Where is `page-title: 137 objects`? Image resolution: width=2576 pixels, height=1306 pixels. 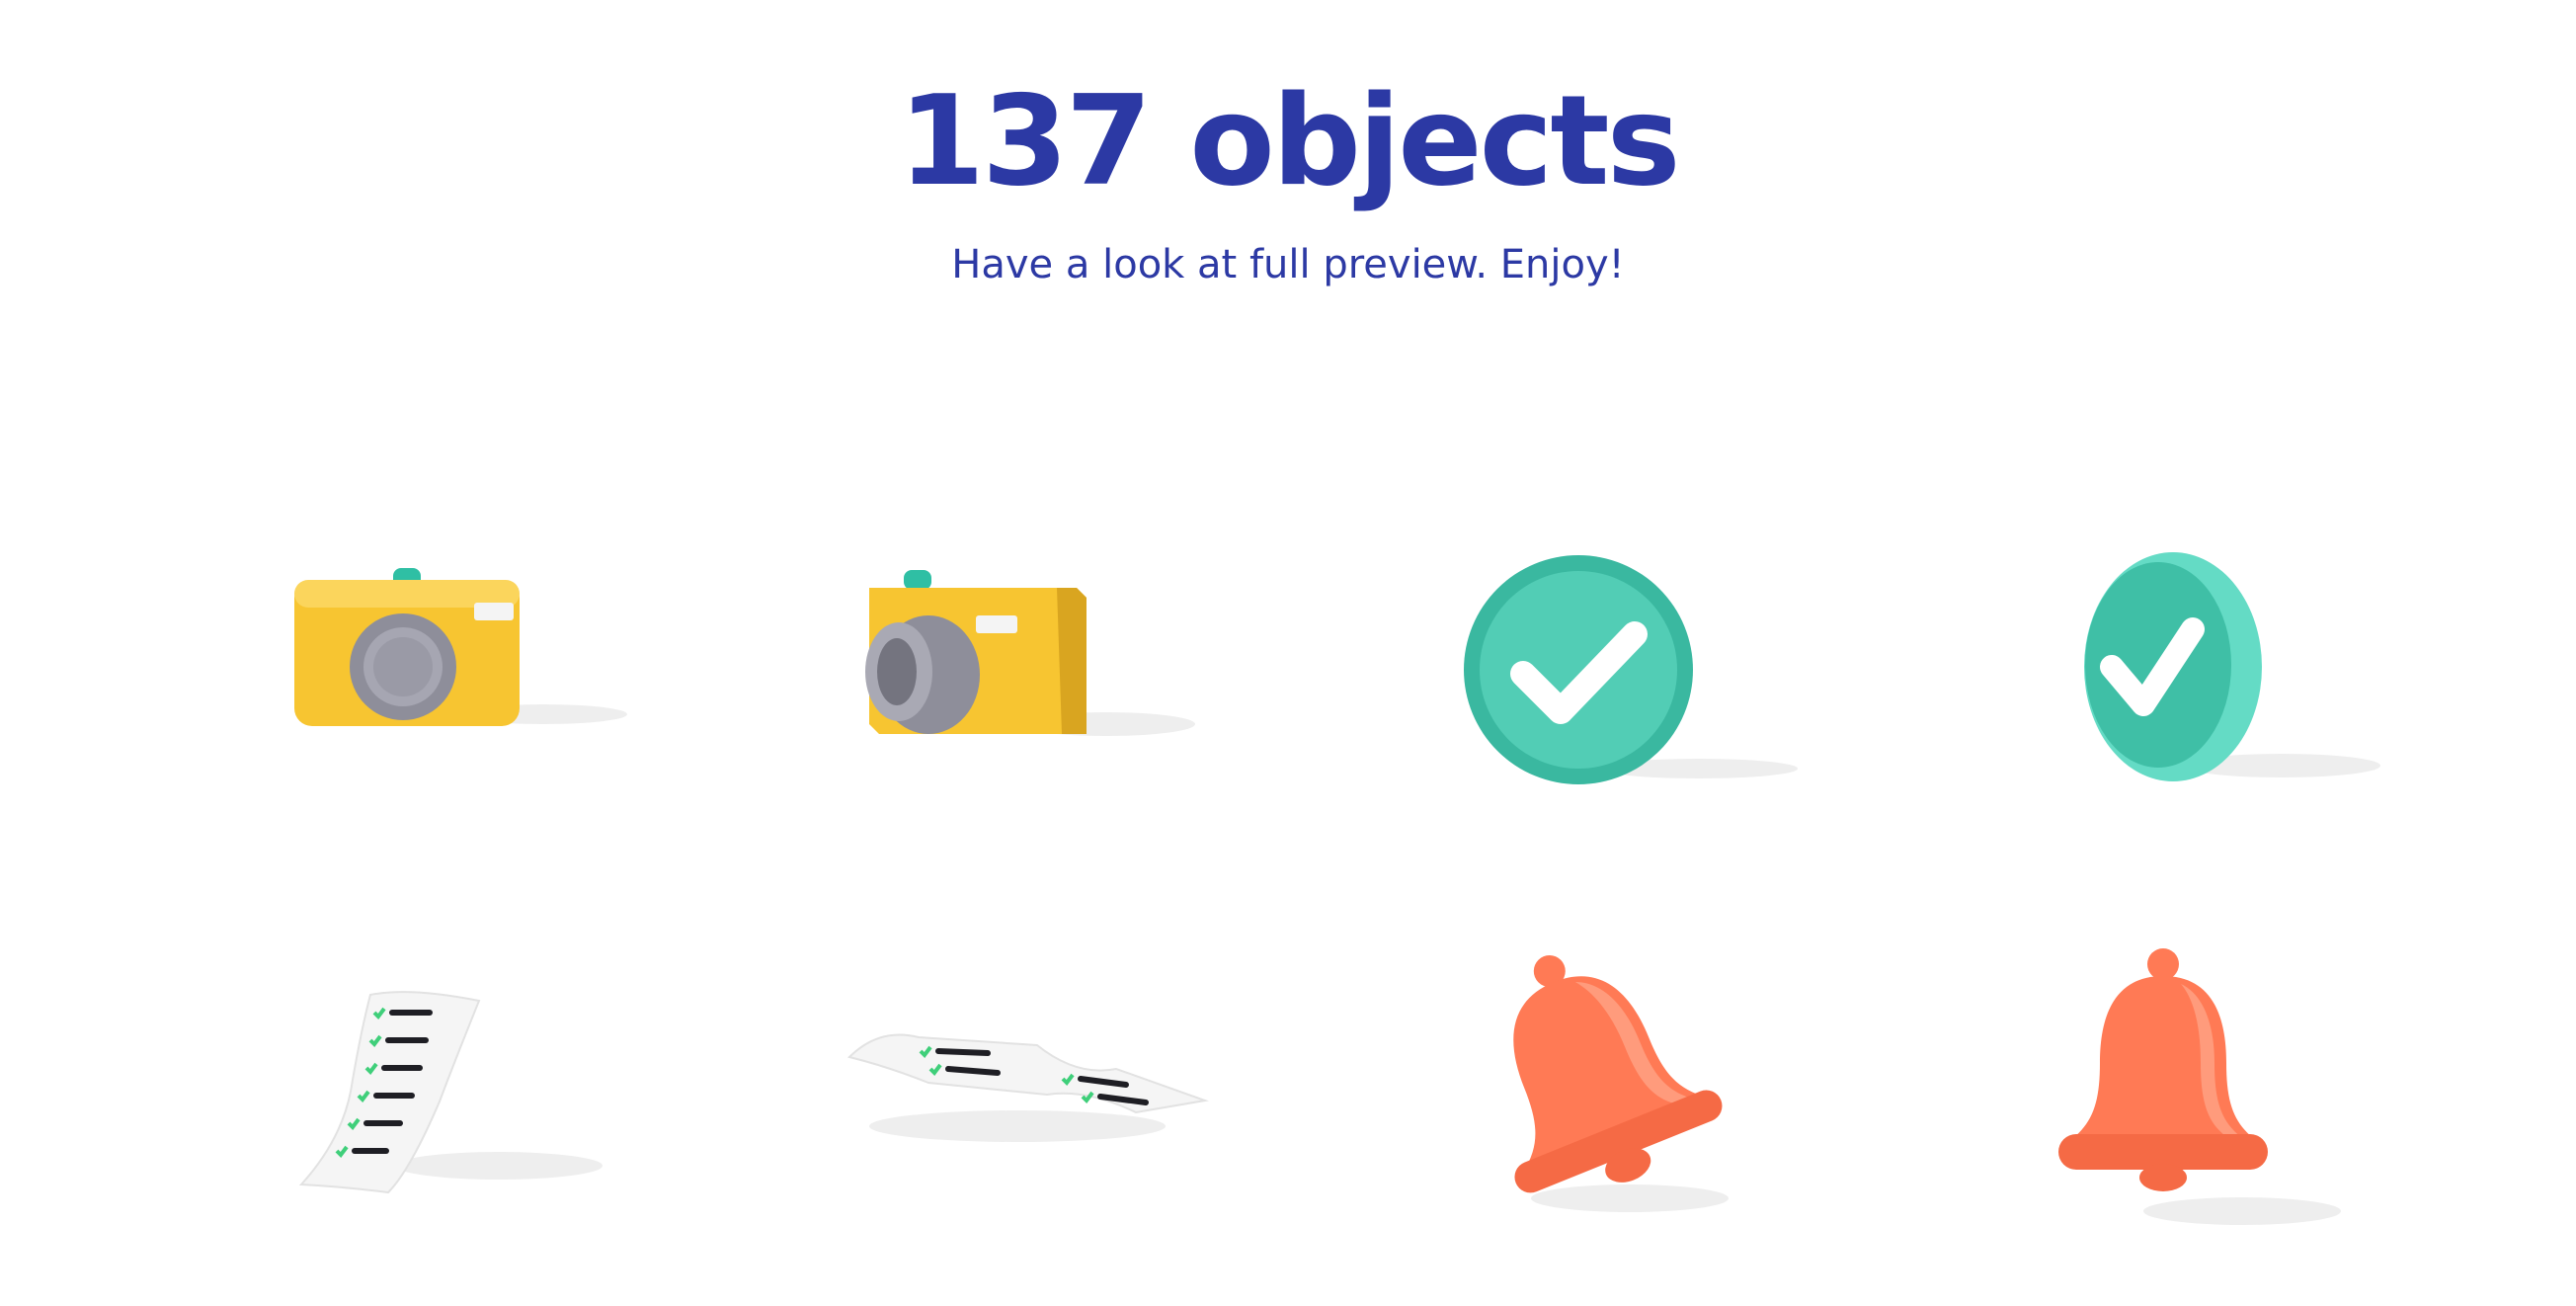 page-title: 137 objects is located at coordinates (1289, 140).